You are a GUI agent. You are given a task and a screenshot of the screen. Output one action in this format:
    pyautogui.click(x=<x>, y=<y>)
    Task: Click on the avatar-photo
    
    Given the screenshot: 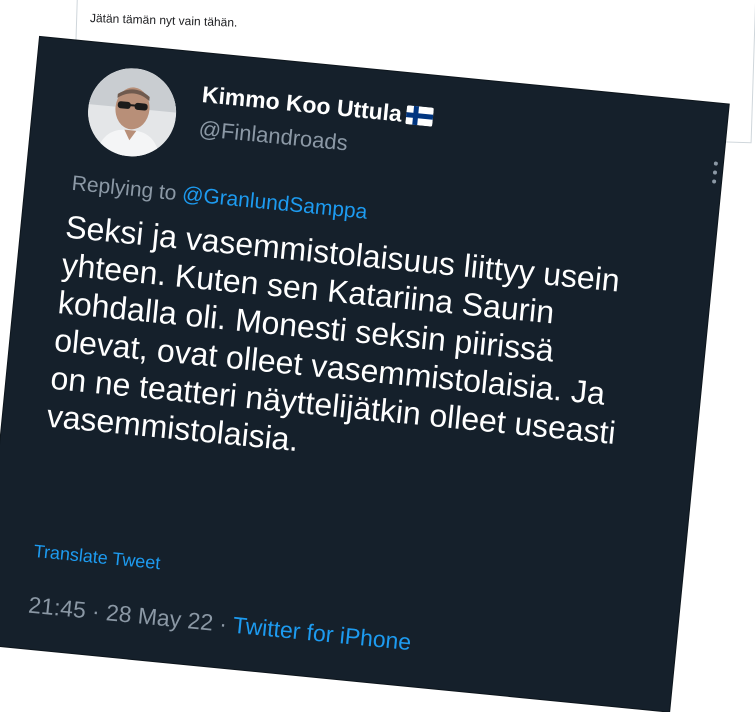 What is the action you would take?
    pyautogui.click(x=132, y=112)
    